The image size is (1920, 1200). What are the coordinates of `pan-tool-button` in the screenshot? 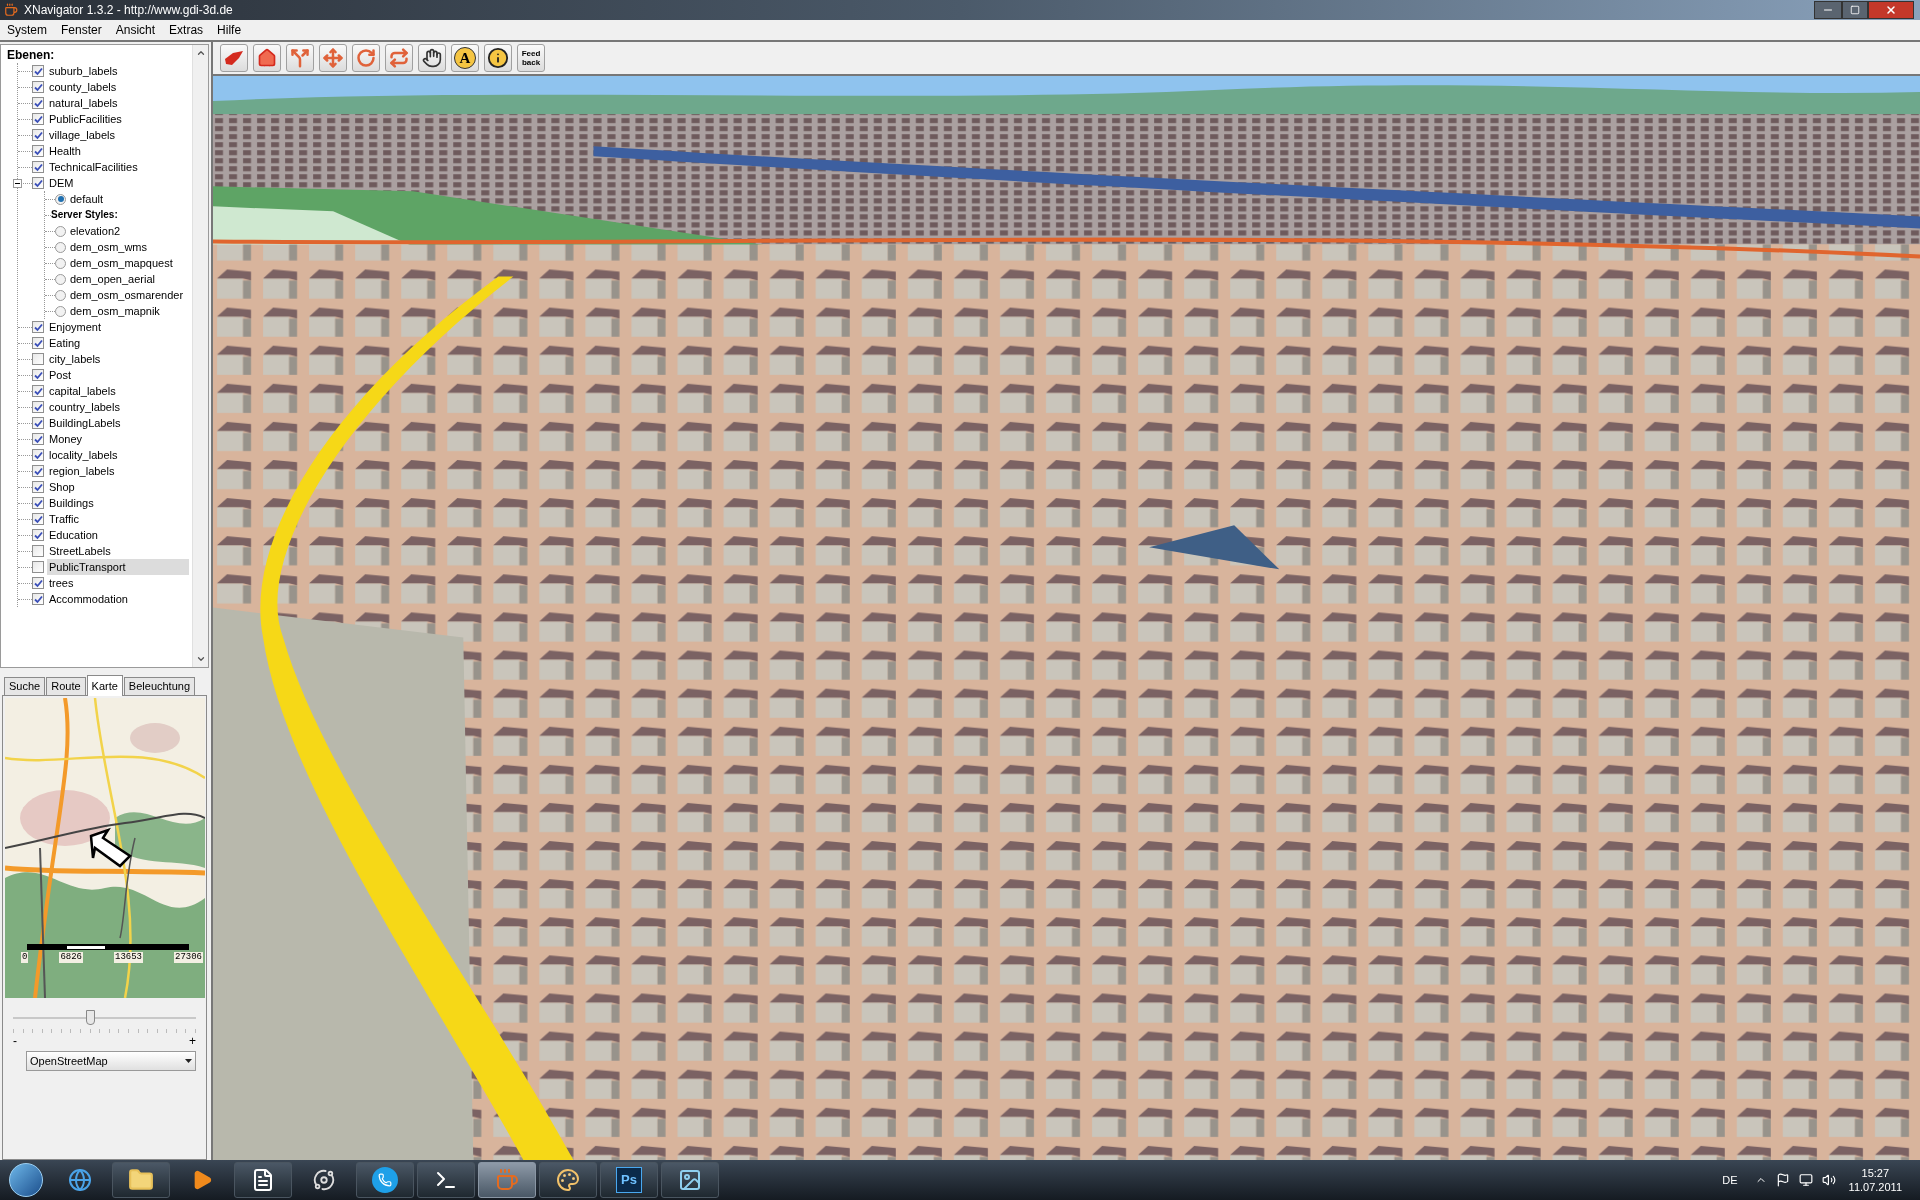 It's located at (432, 58).